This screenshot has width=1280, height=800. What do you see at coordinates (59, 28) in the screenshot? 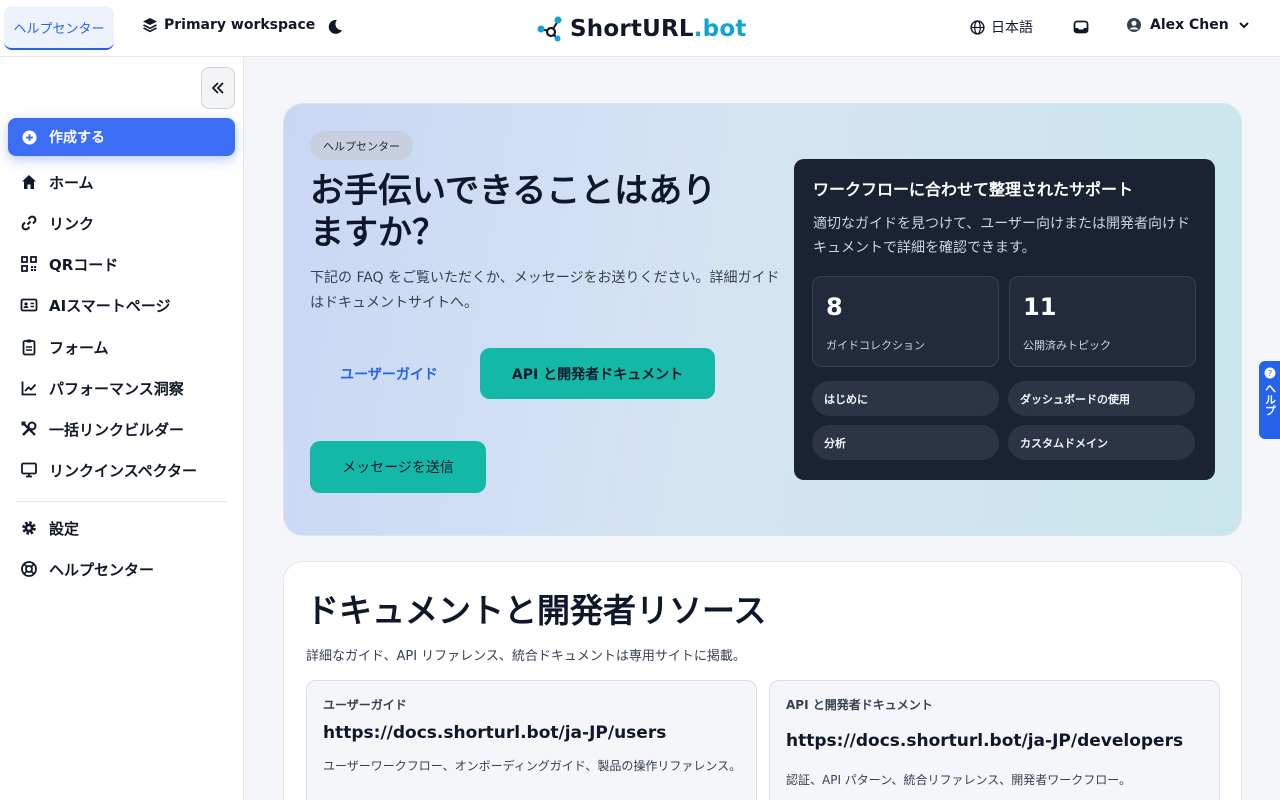
I see `help-center-tab: ヘルプセンター` at bounding box center [59, 28].